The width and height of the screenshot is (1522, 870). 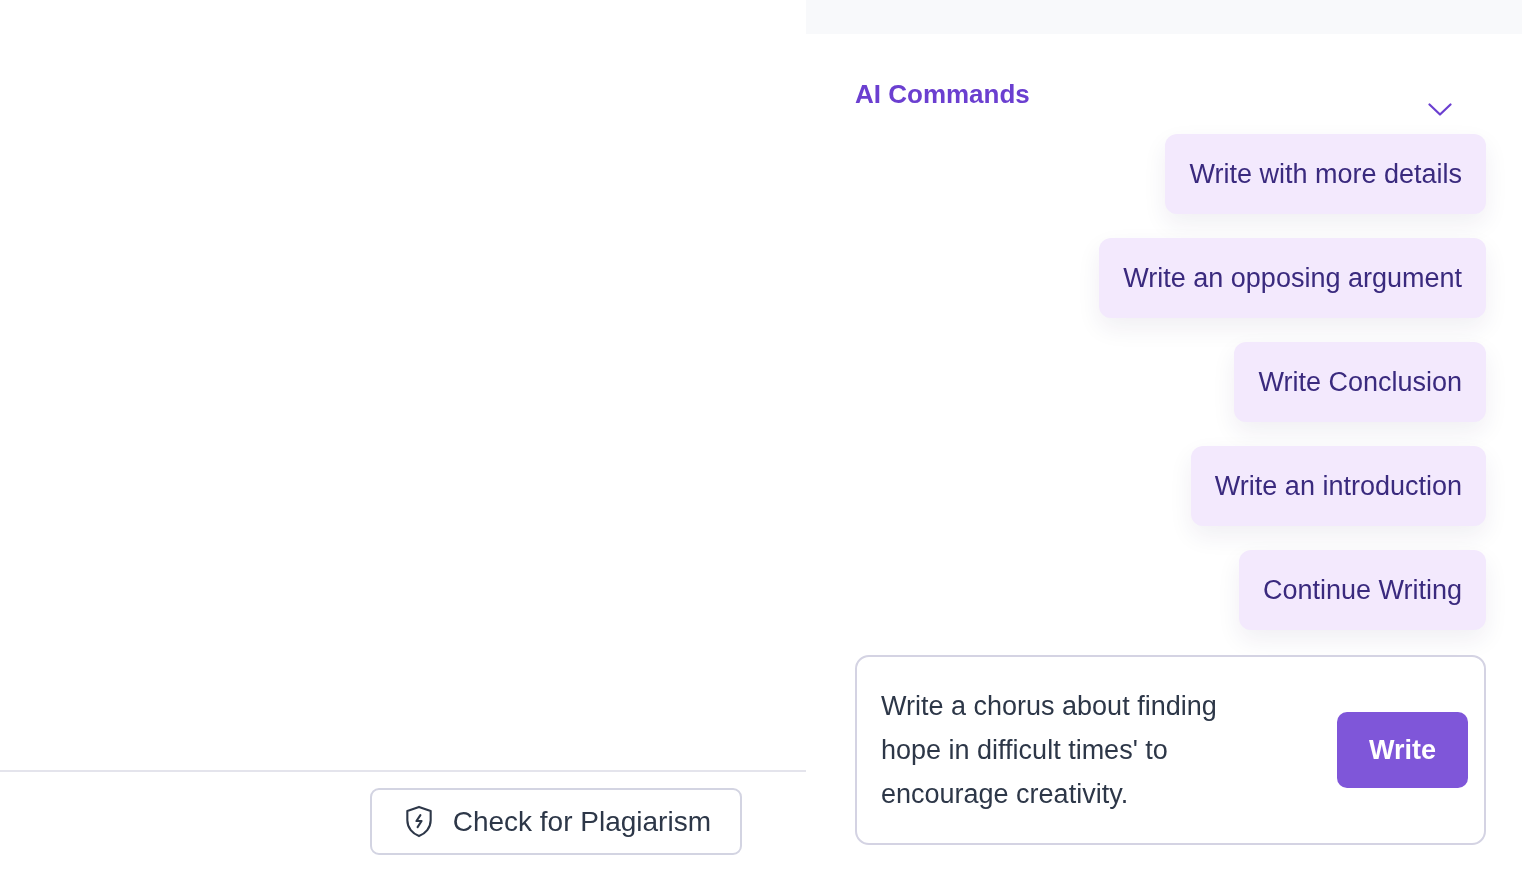 I want to click on command-chip: Write an introduction, so click(x=1338, y=486).